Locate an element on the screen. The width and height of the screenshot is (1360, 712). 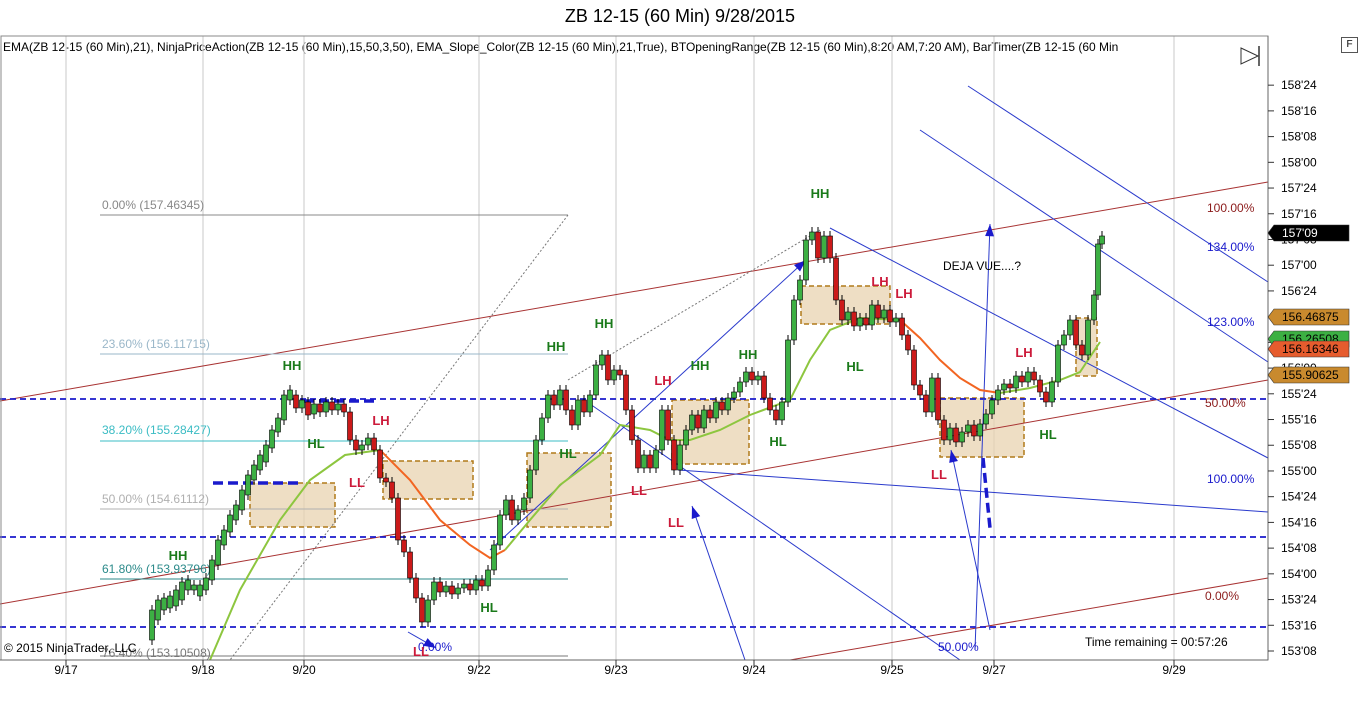
x-tick-label: 9/18 is located at coordinates (203, 670).